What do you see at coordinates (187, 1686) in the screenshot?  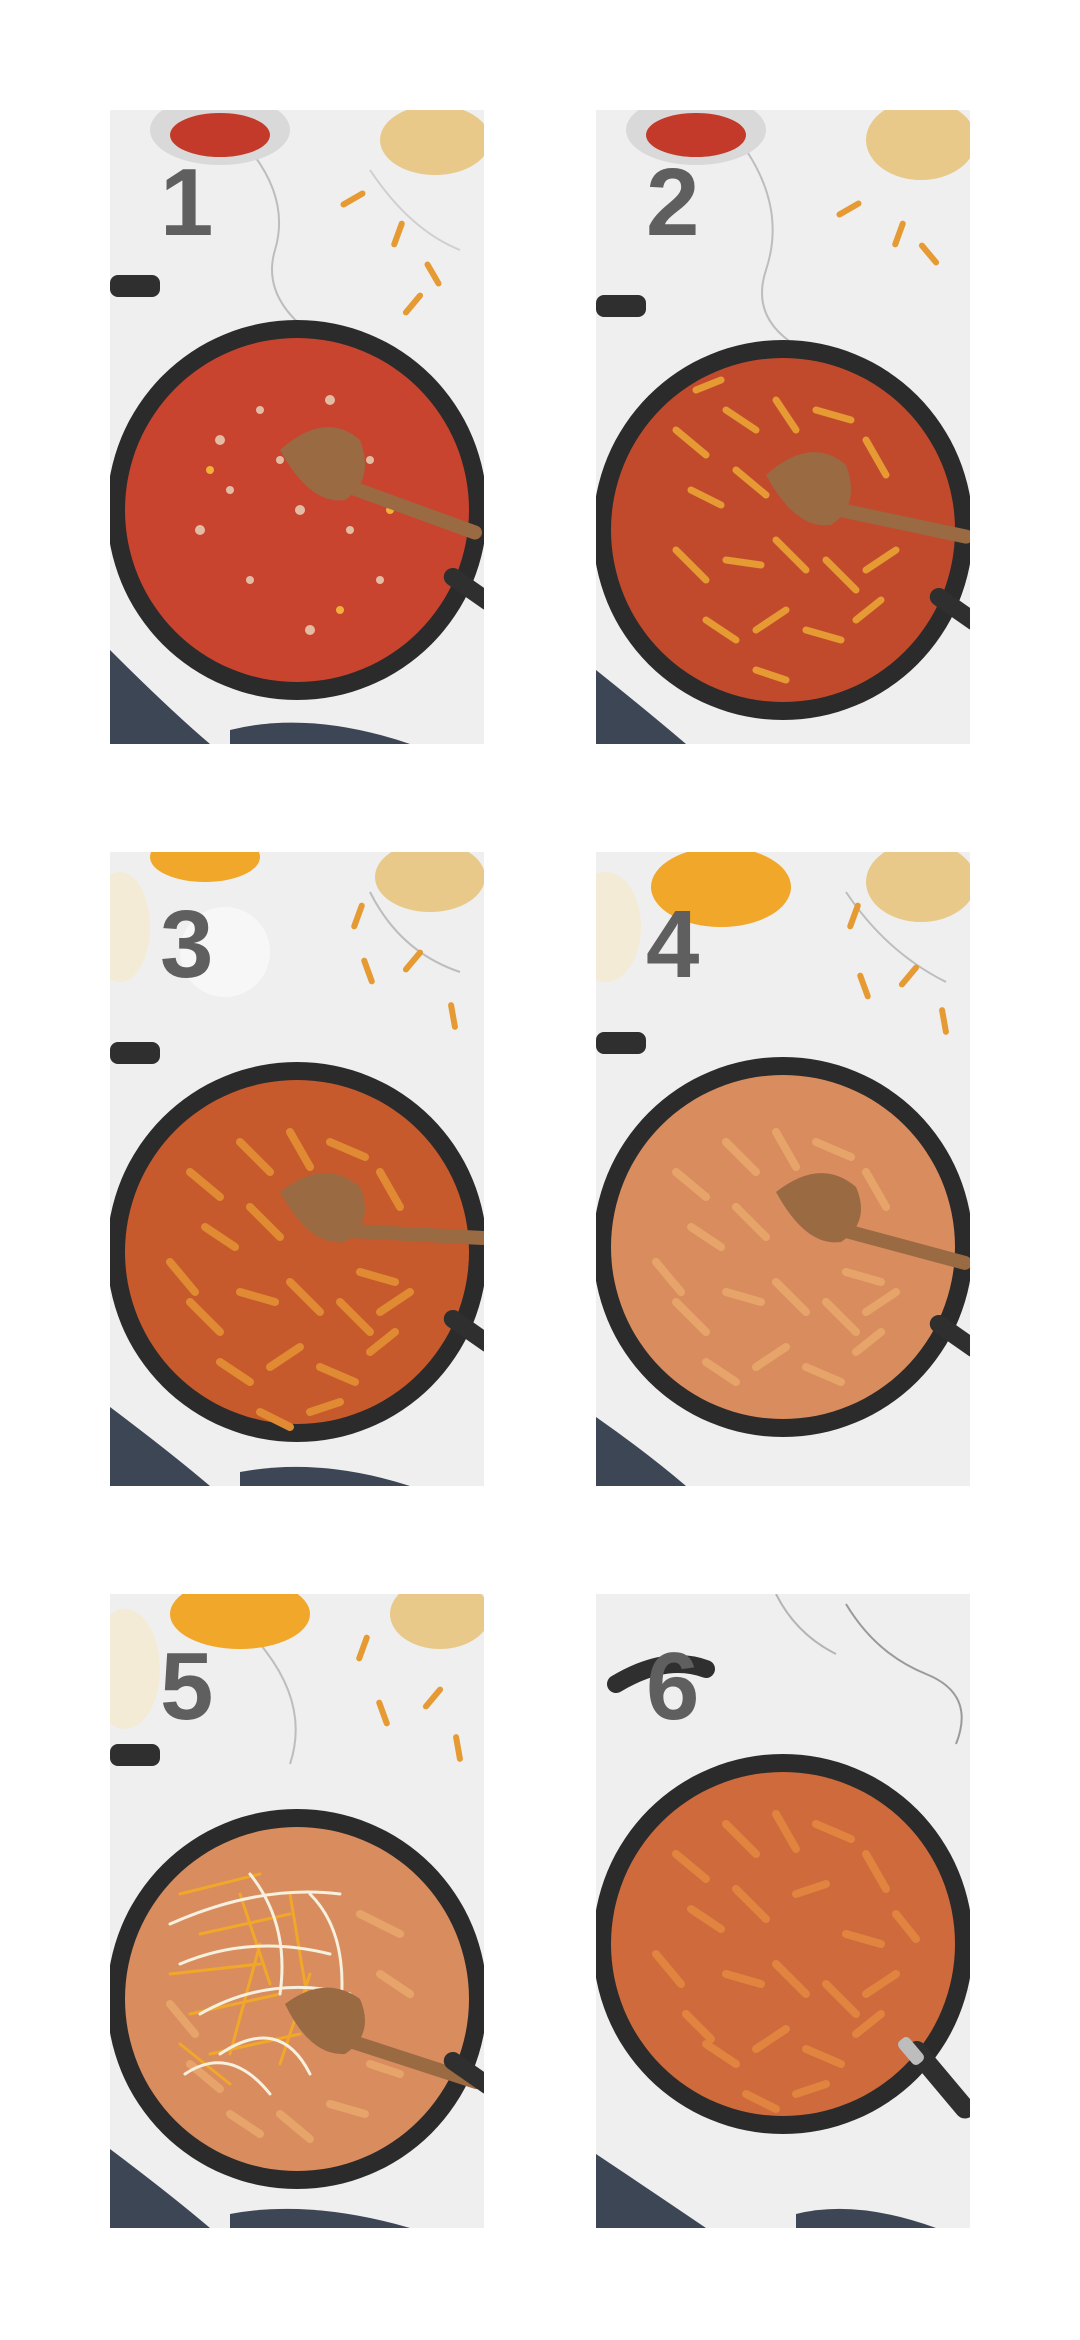 I see `step-number: 5` at bounding box center [187, 1686].